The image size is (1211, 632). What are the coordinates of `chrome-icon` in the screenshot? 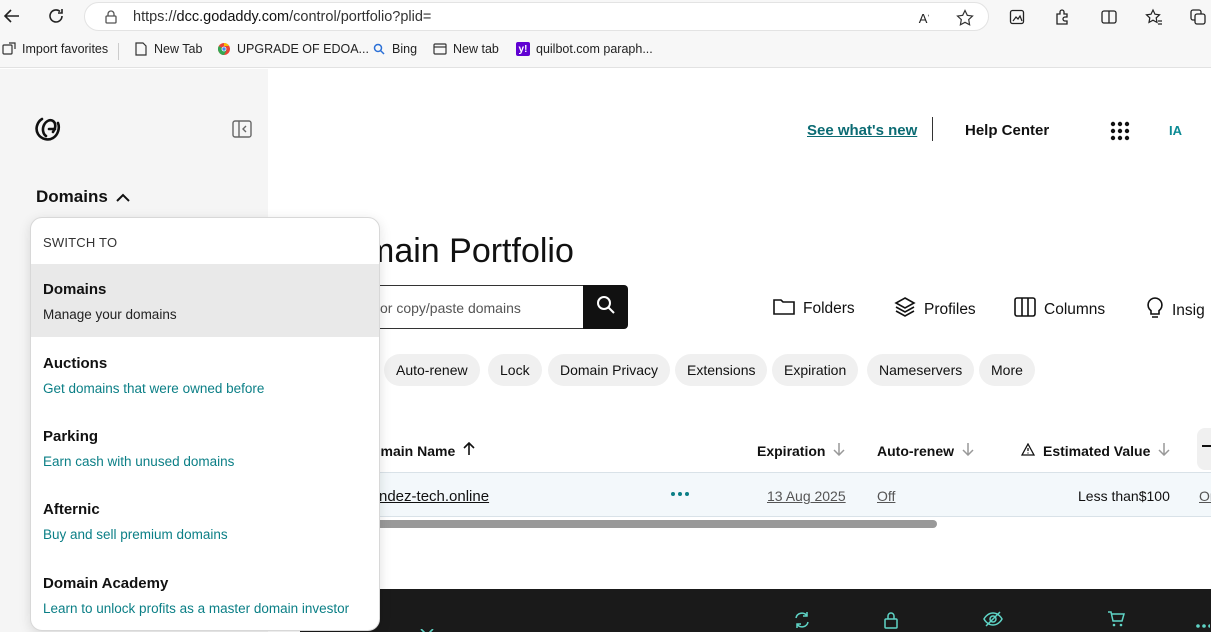 It's located at (224, 49).